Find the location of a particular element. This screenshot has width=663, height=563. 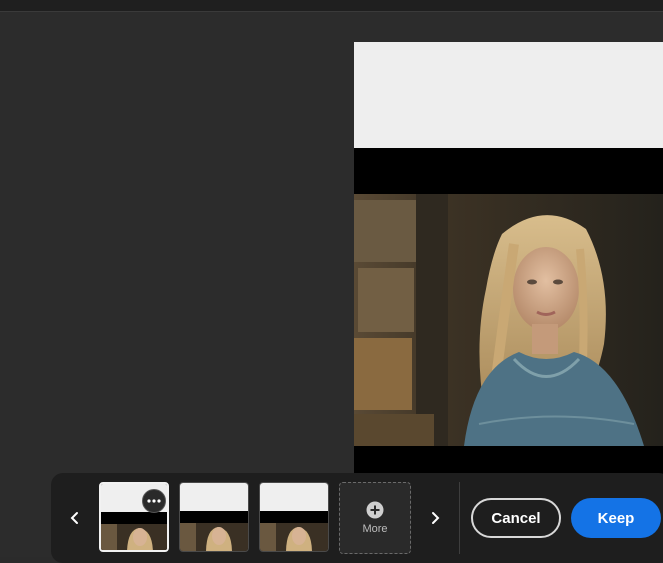

top-bar is located at coordinates (331, 6).